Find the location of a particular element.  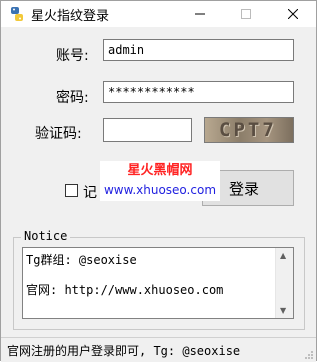

scroll-up-icon: ▲ is located at coordinates (283, 255).